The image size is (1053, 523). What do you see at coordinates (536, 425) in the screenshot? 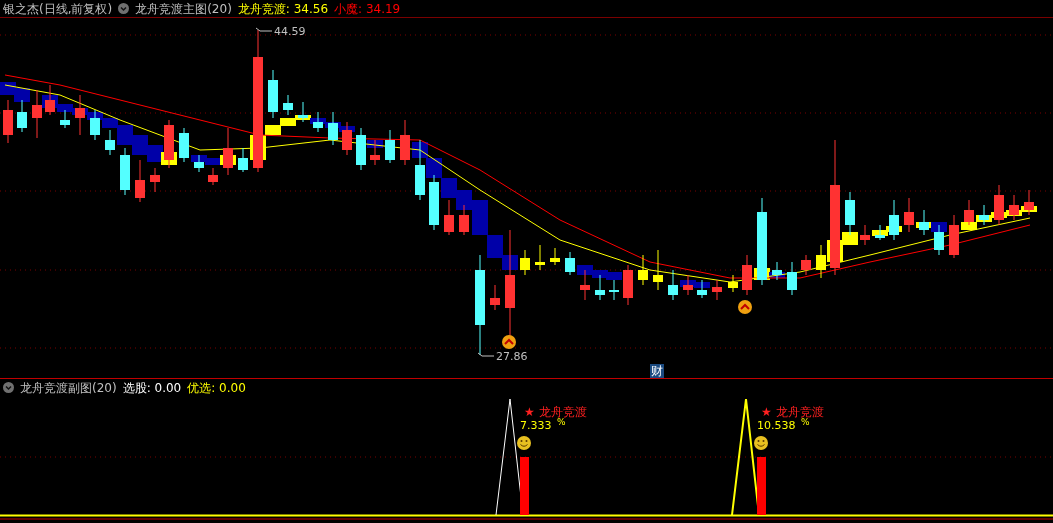
I see `signal-value: 7.333` at bounding box center [536, 425].